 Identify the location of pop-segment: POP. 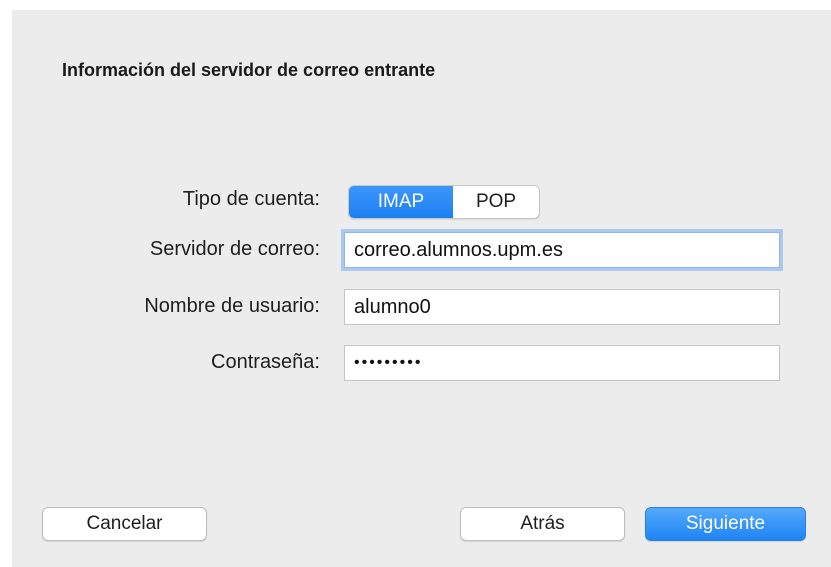
(496, 202).